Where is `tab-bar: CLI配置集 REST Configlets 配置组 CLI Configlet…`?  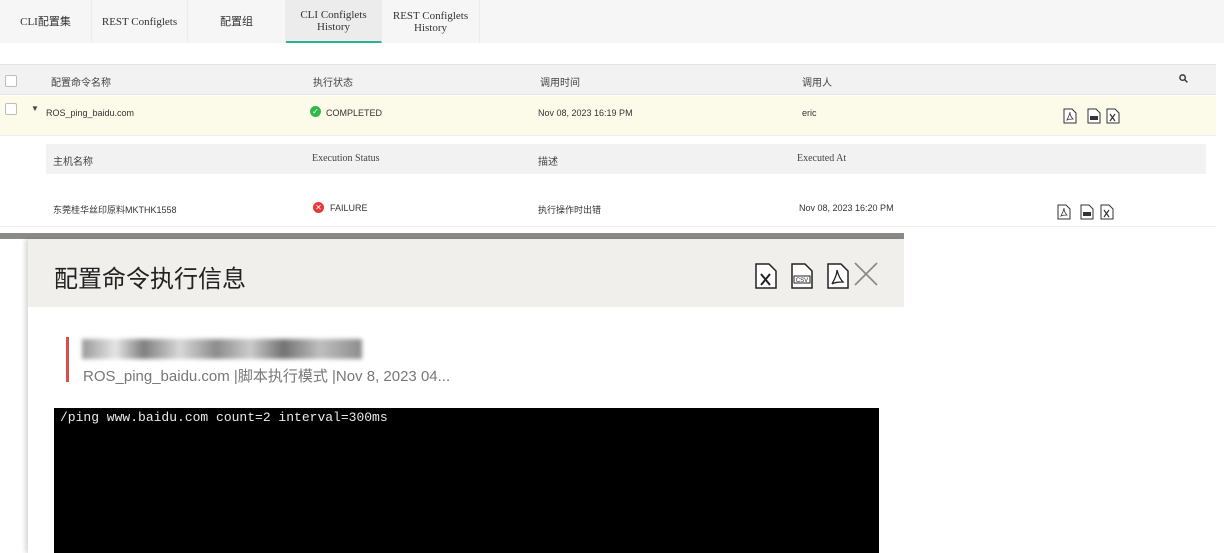 tab-bar: CLI配置集 REST Configlets 配置组 CLI Configlet… is located at coordinates (612, 21).